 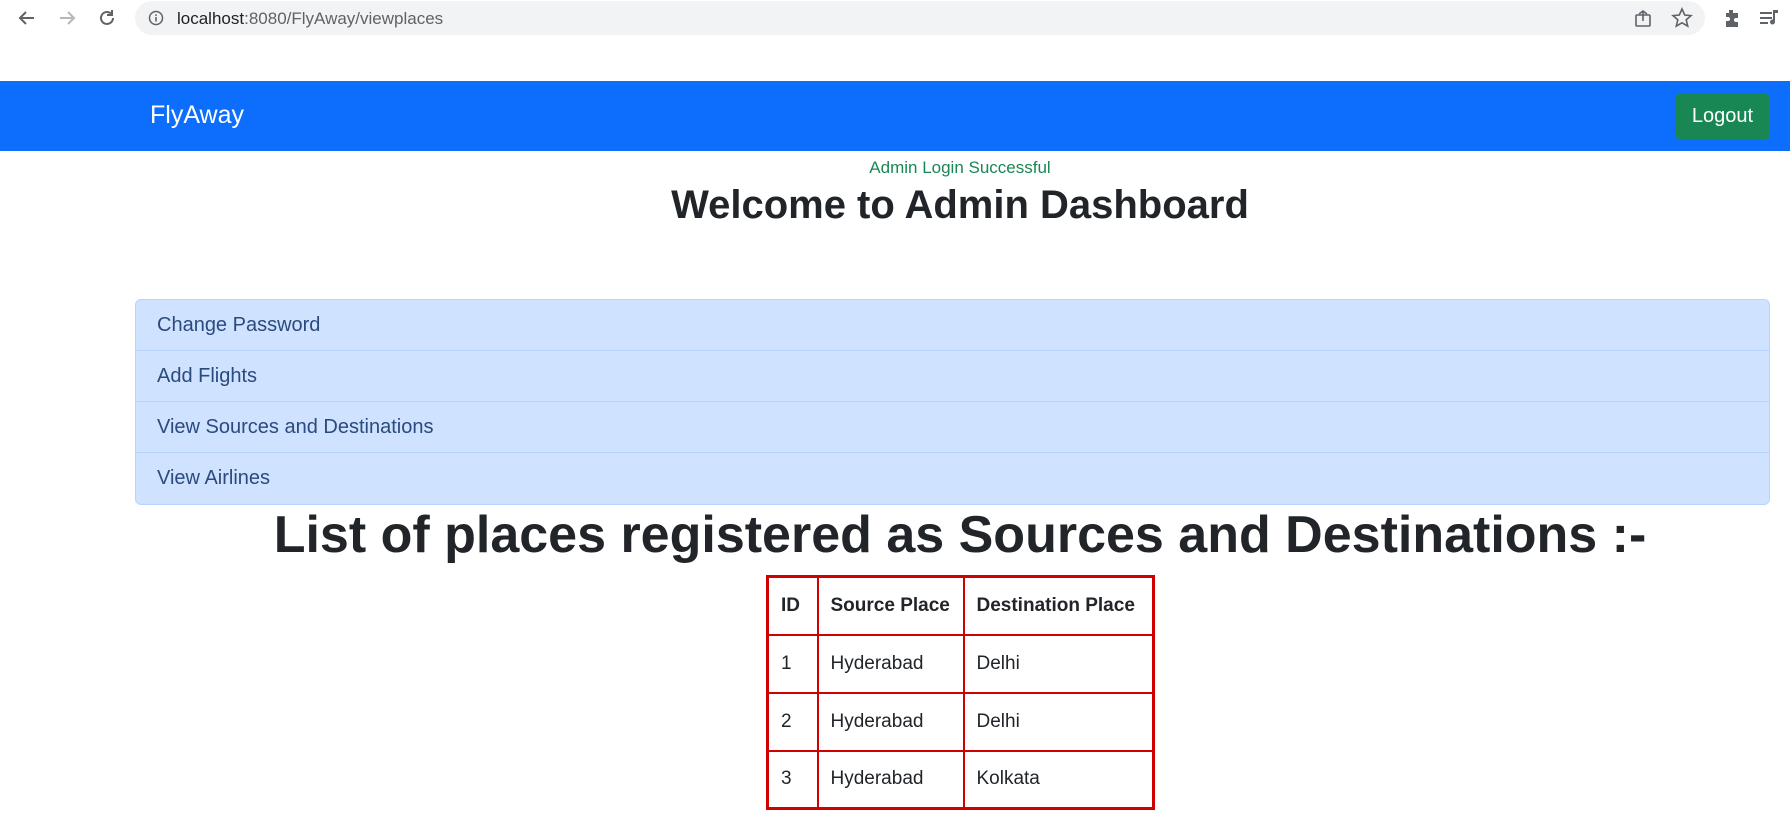 What do you see at coordinates (952, 478) in the screenshot?
I see `menu-item-view-airlines: View Airlines` at bounding box center [952, 478].